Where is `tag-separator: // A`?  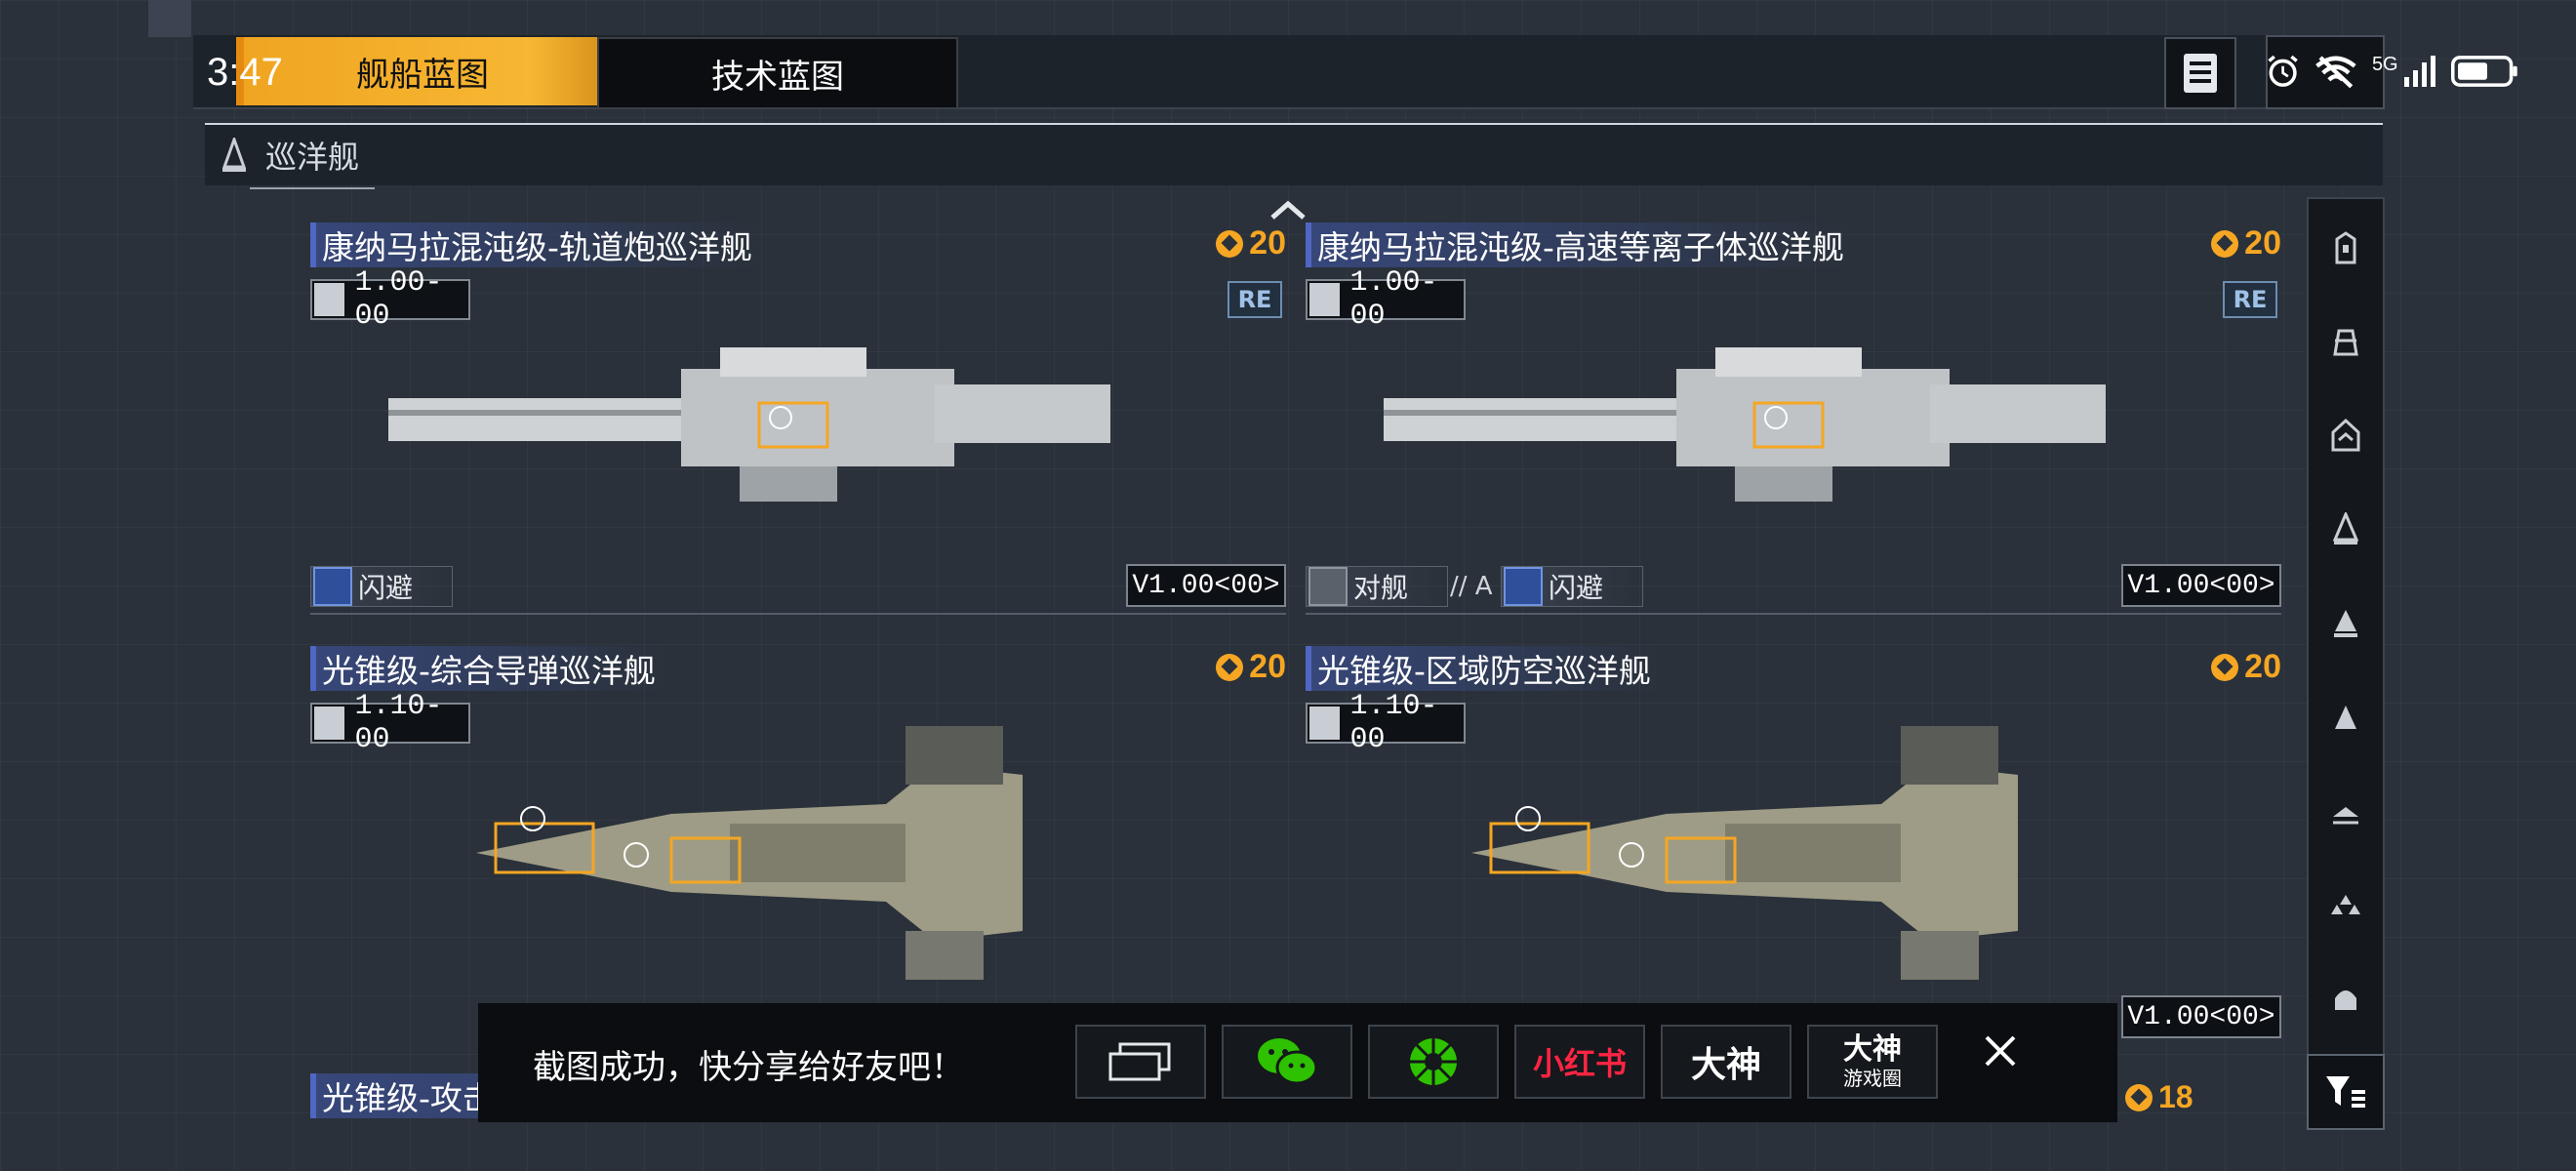 tag-separator: // A is located at coordinates (1471, 586).